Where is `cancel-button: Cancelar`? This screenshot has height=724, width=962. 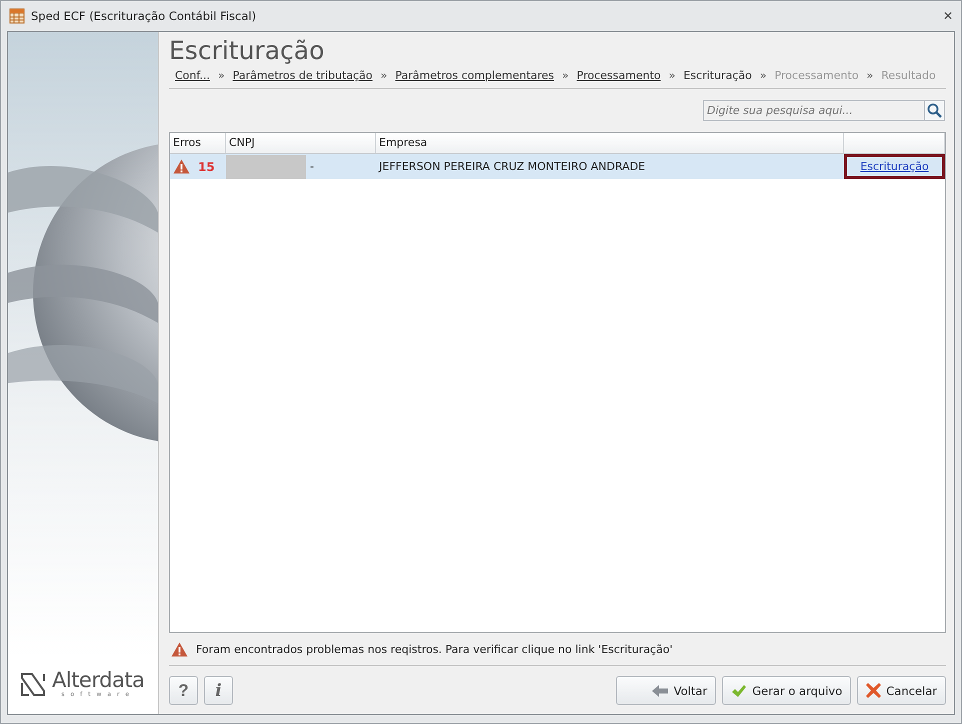 cancel-button: Cancelar is located at coordinates (901, 690).